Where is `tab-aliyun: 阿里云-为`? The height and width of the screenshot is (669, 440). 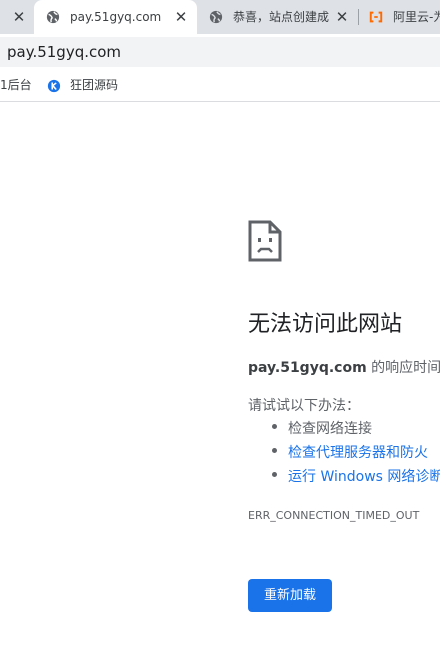 tab-aliyun: 阿里云-为 is located at coordinates (399, 17).